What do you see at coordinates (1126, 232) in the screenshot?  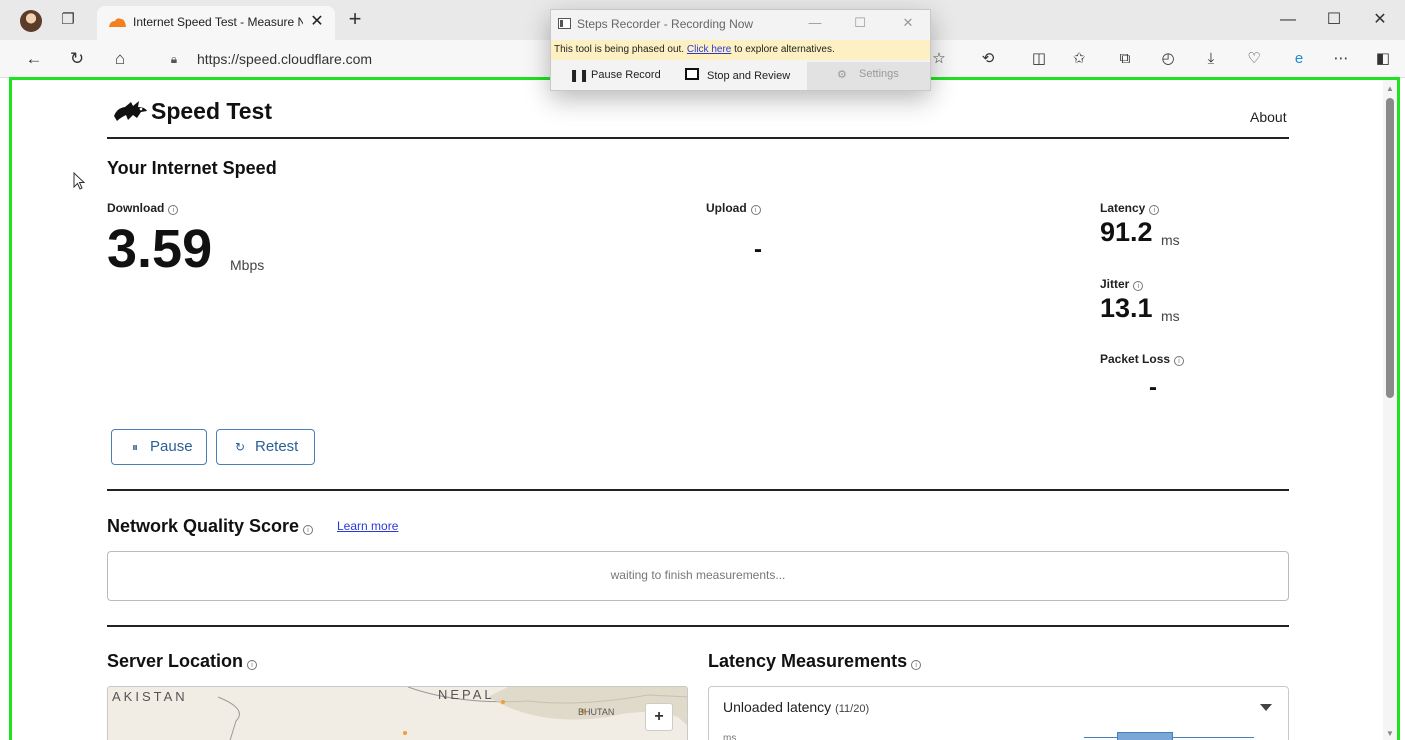 I see `latency-value: 91.2` at bounding box center [1126, 232].